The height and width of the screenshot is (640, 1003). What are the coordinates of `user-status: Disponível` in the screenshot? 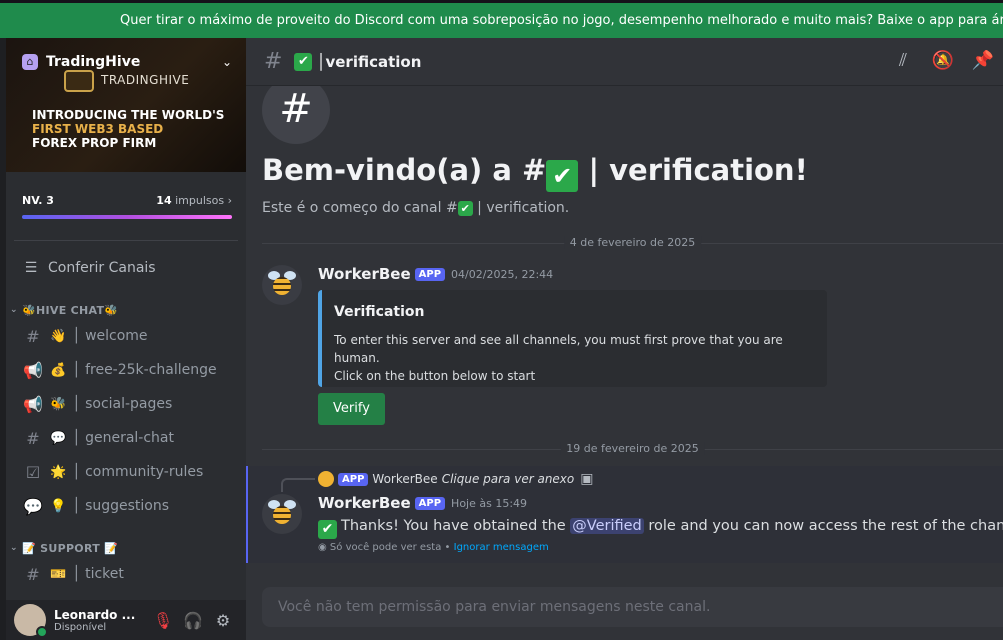 It's located at (80, 627).